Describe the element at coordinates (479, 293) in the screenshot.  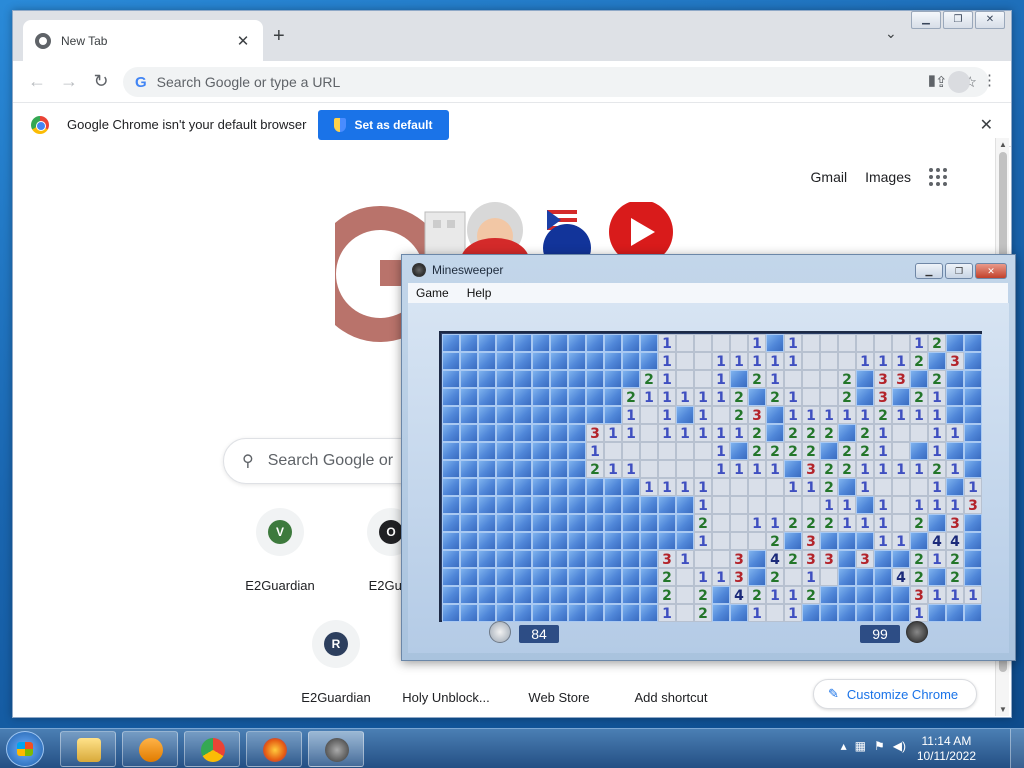
I see `menu-help: Help` at that location.